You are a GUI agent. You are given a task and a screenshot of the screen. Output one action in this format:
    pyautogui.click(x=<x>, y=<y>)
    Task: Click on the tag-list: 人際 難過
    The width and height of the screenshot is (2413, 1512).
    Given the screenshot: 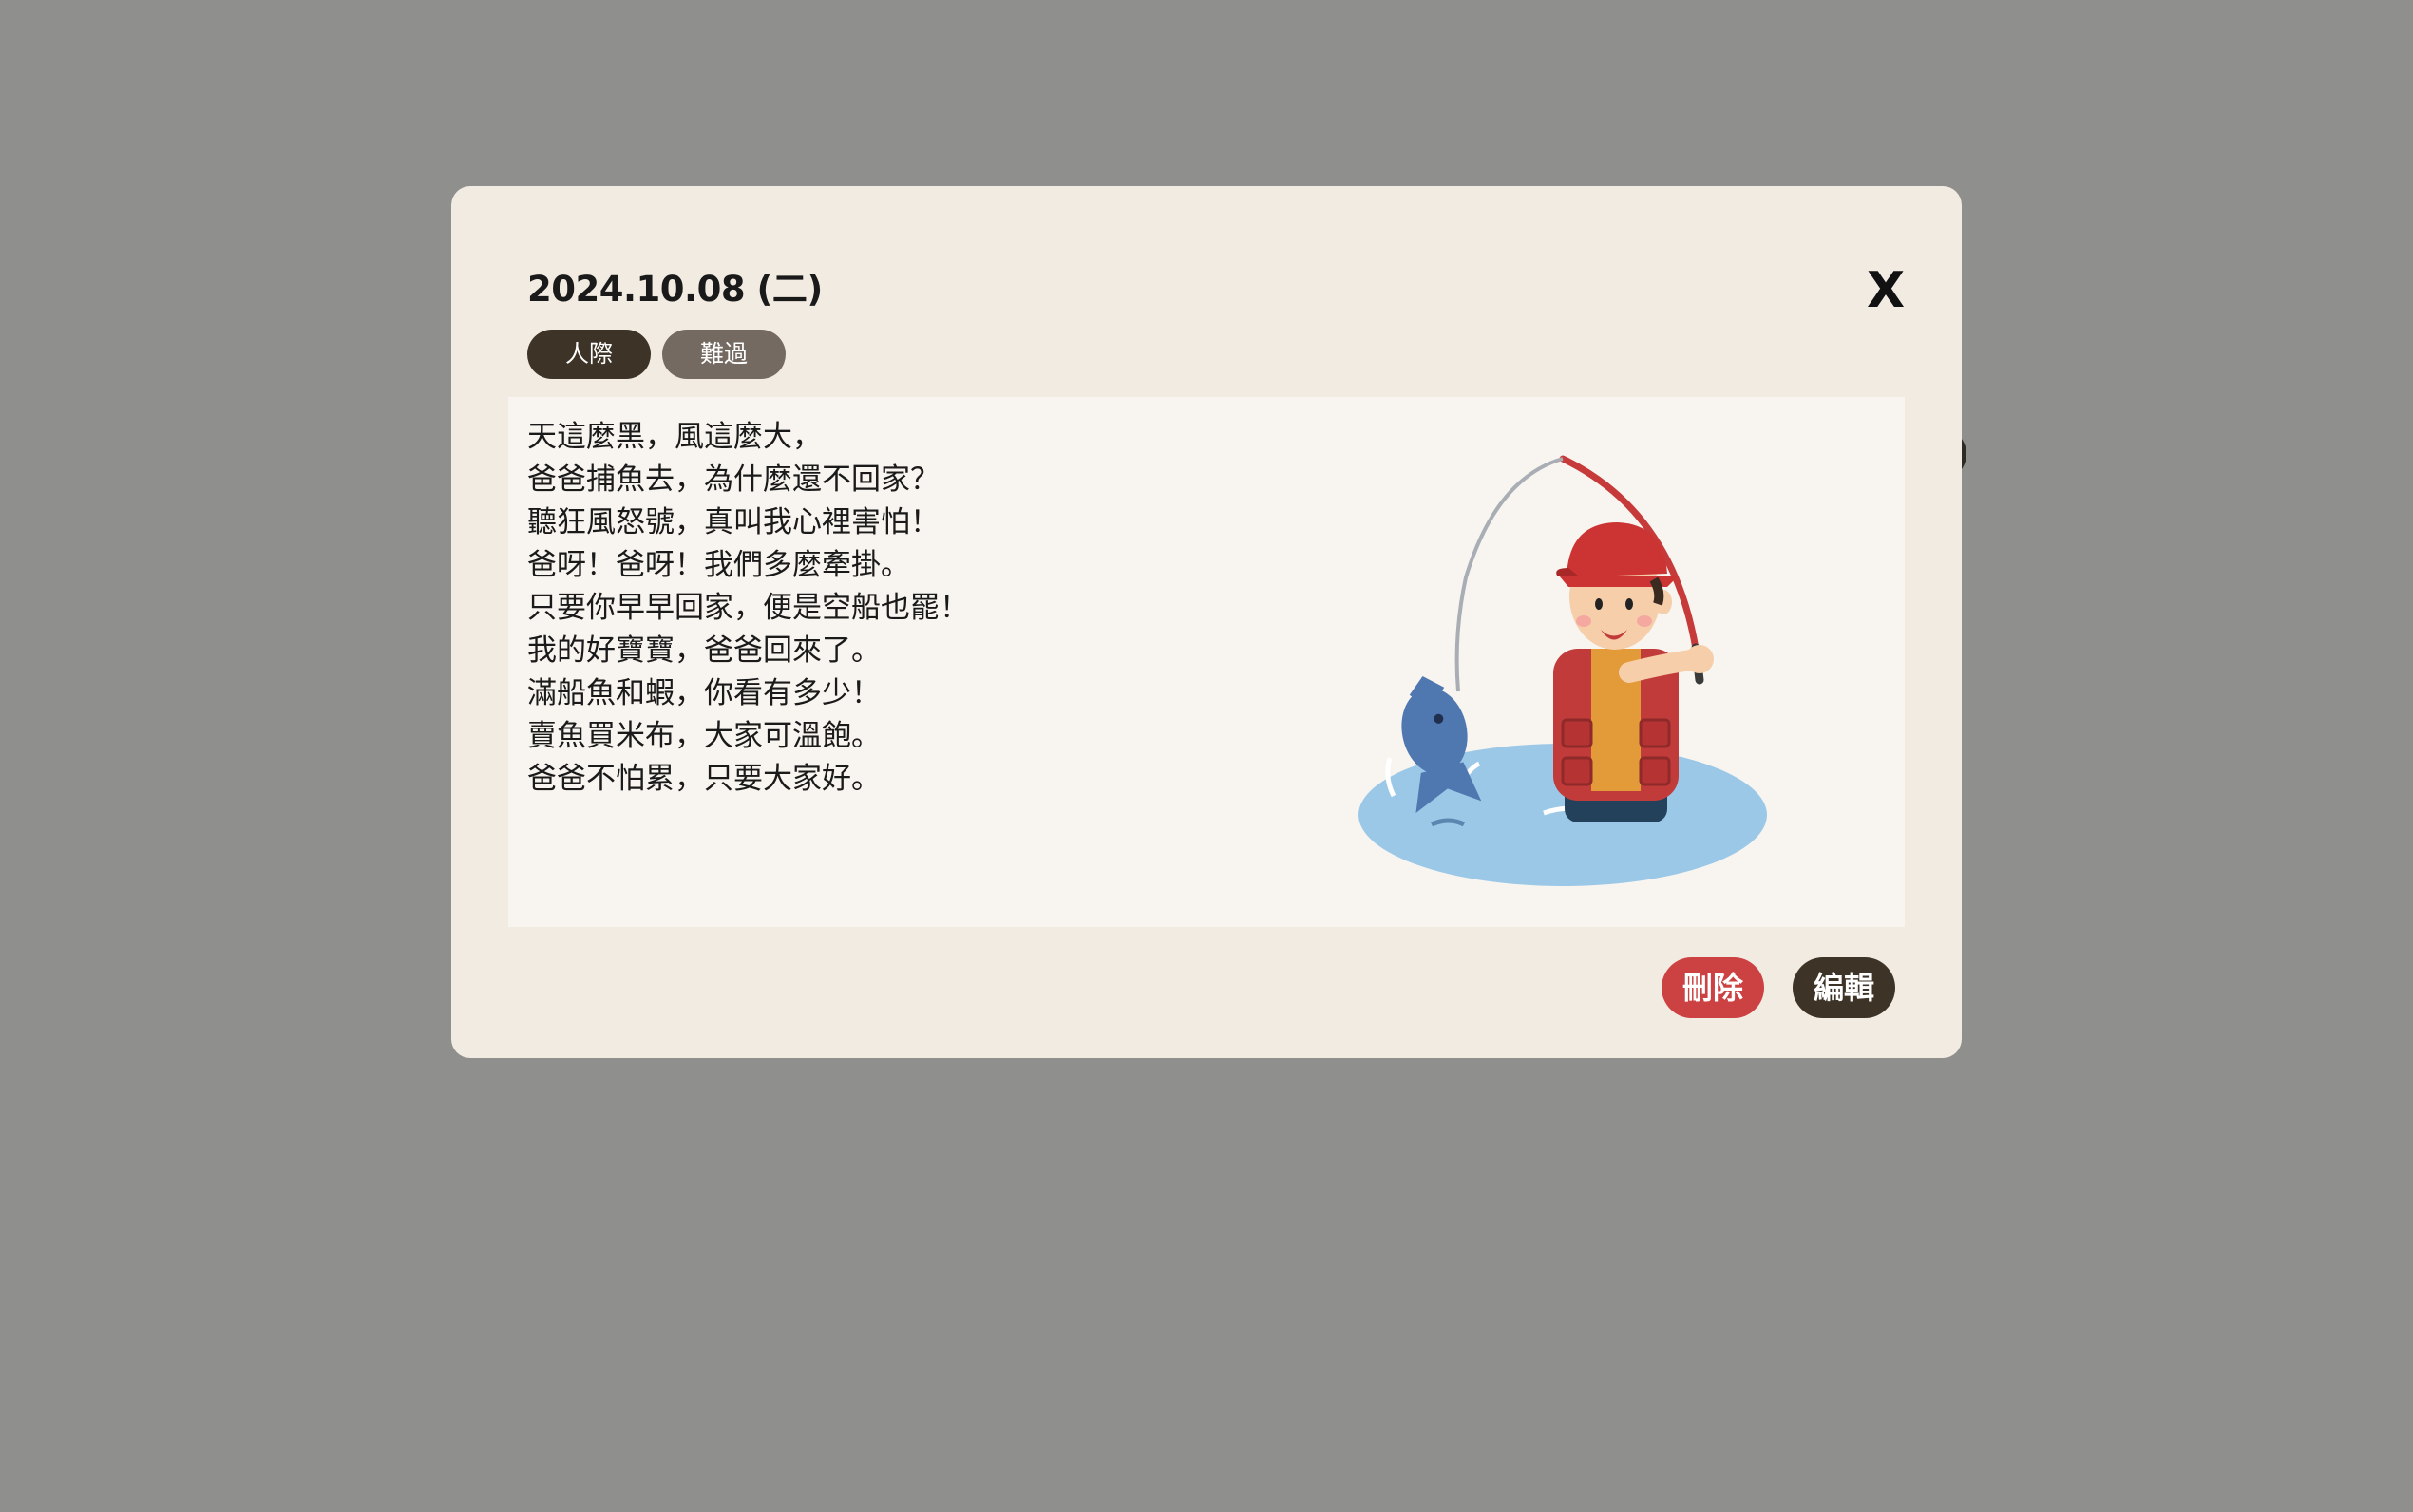 What is the action you would take?
    pyautogui.click(x=657, y=354)
    